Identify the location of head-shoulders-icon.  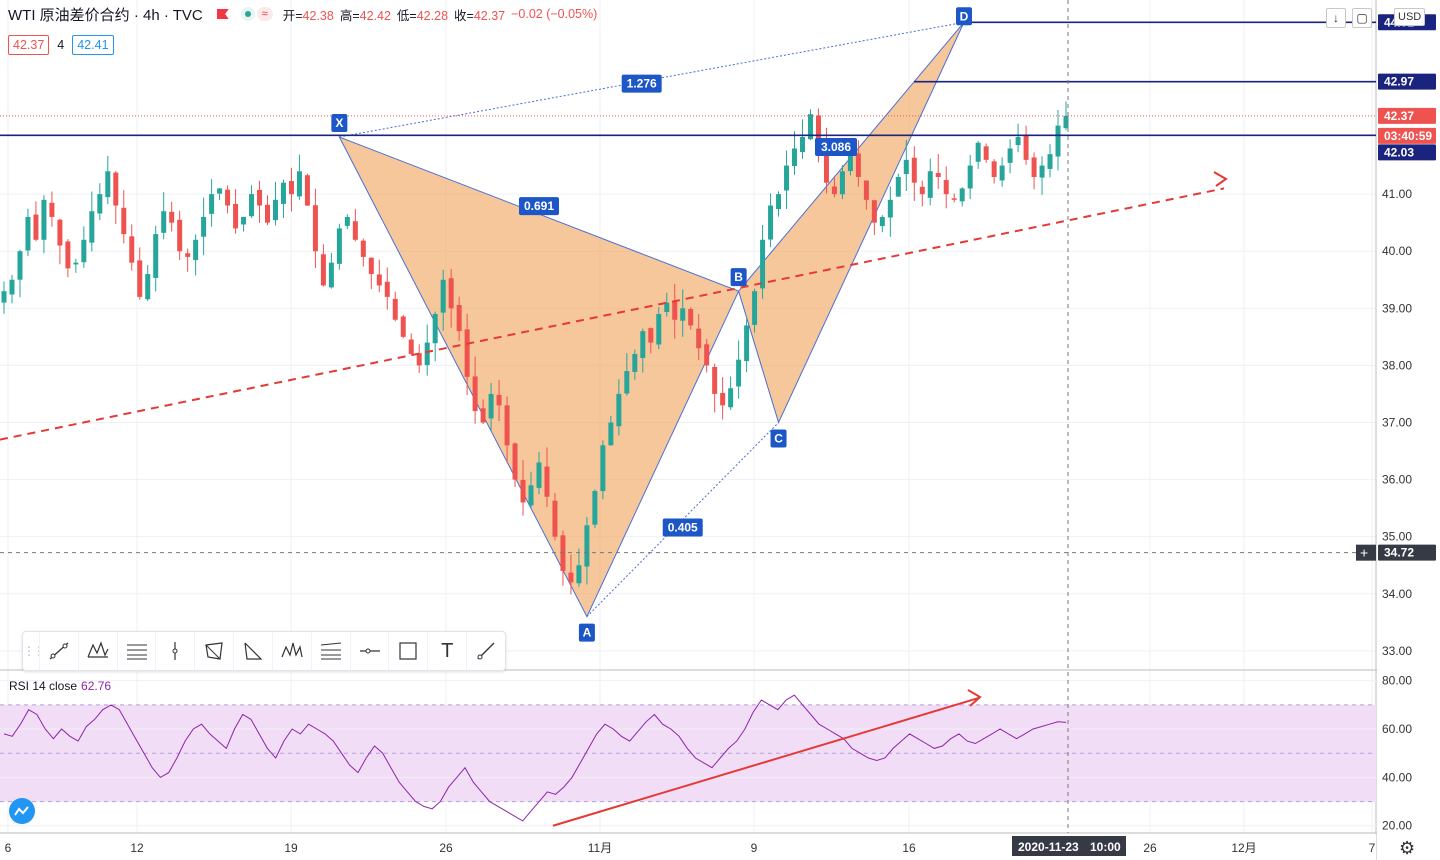
(291, 651).